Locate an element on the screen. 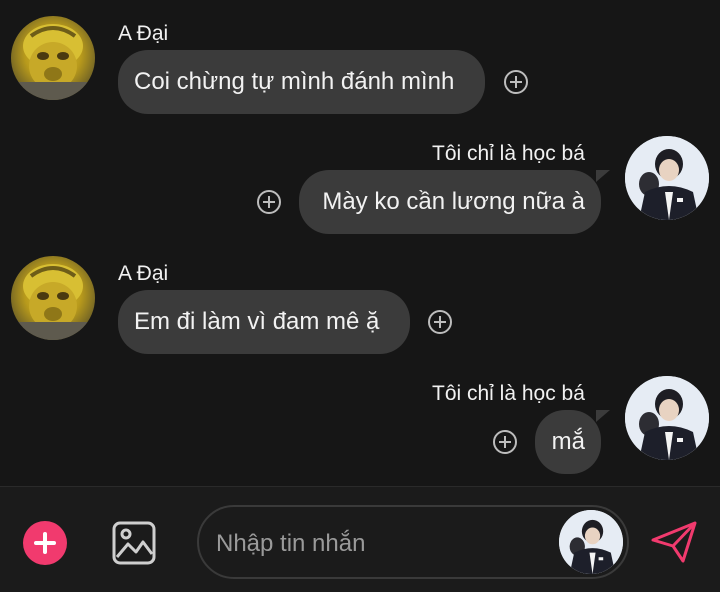 The width and height of the screenshot is (720, 592). message-bubble: Coi chừng tự mình đánh mình is located at coordinates (301, 82).